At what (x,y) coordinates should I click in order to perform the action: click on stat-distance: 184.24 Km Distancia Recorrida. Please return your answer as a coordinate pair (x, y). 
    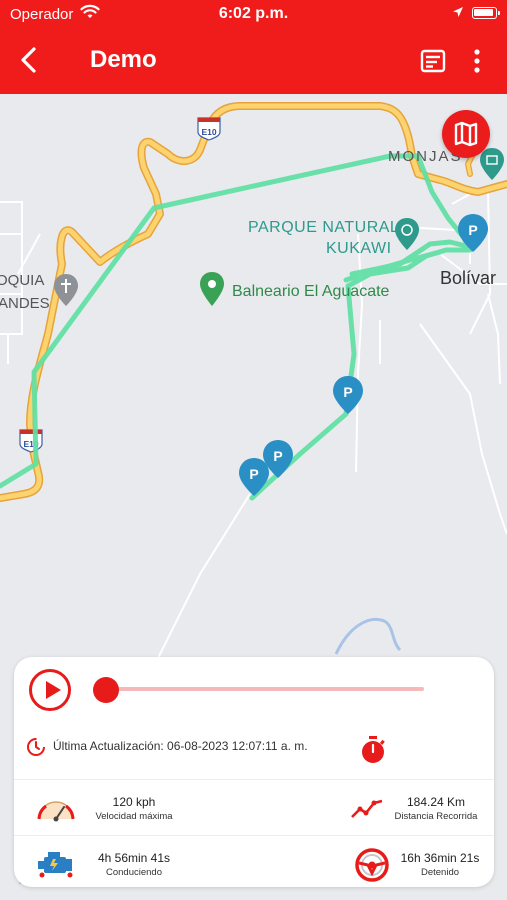
    Looking at the image, I should click on (420, 816).